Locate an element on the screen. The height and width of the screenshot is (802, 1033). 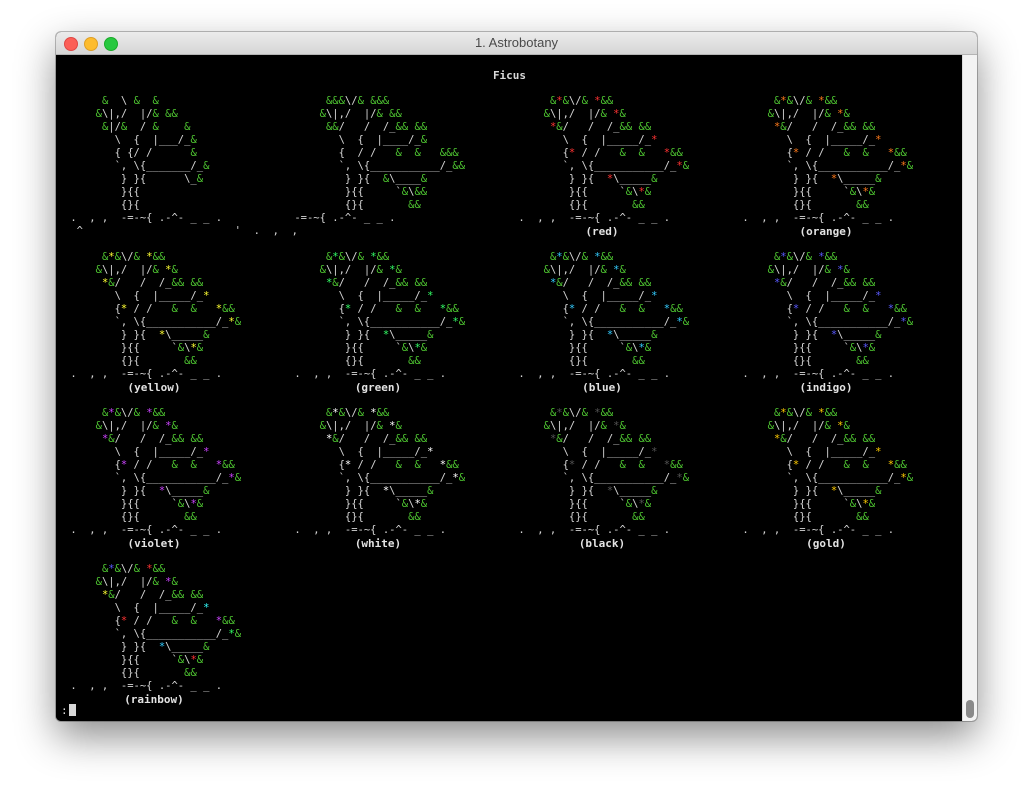
plant-label: (rainbow) is located at coordinates (154, 699).